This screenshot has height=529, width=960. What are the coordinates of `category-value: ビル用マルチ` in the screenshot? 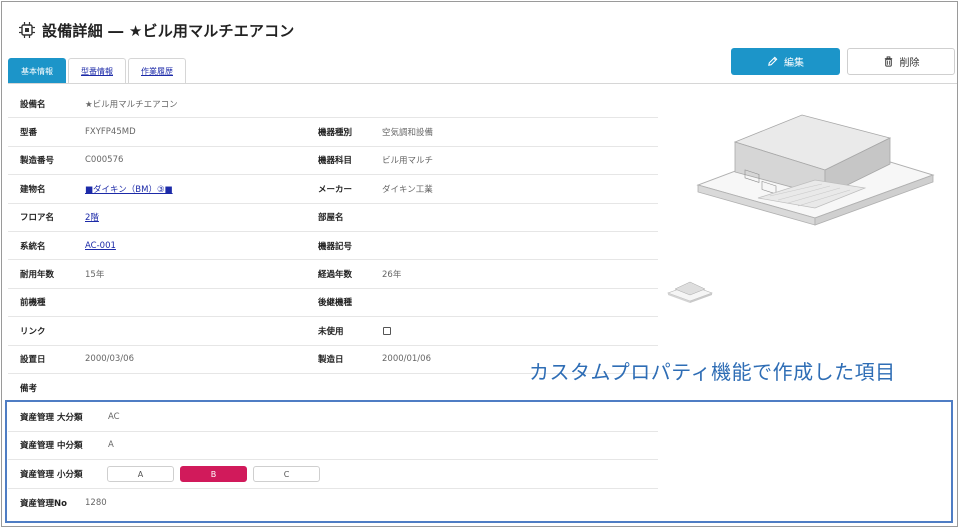 It's located at (408, 161).